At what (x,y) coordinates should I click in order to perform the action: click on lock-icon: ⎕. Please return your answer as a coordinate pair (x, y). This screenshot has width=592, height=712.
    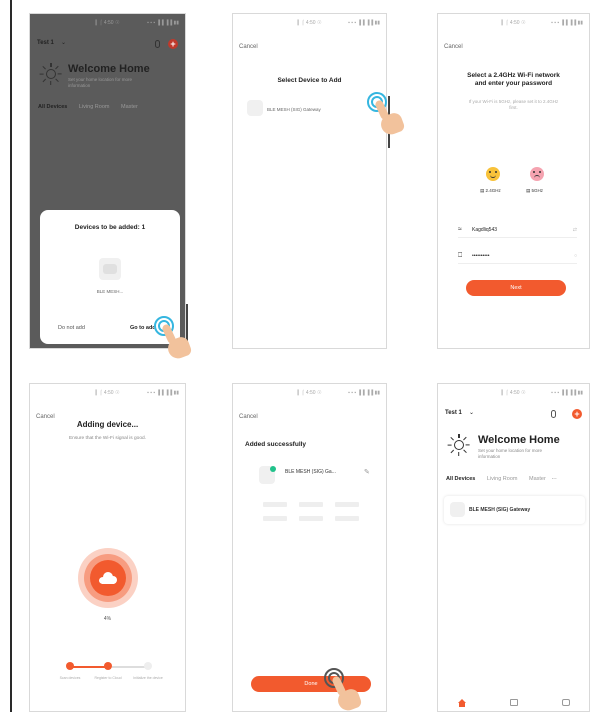
    Looking at the image, I should click on (460, 255).